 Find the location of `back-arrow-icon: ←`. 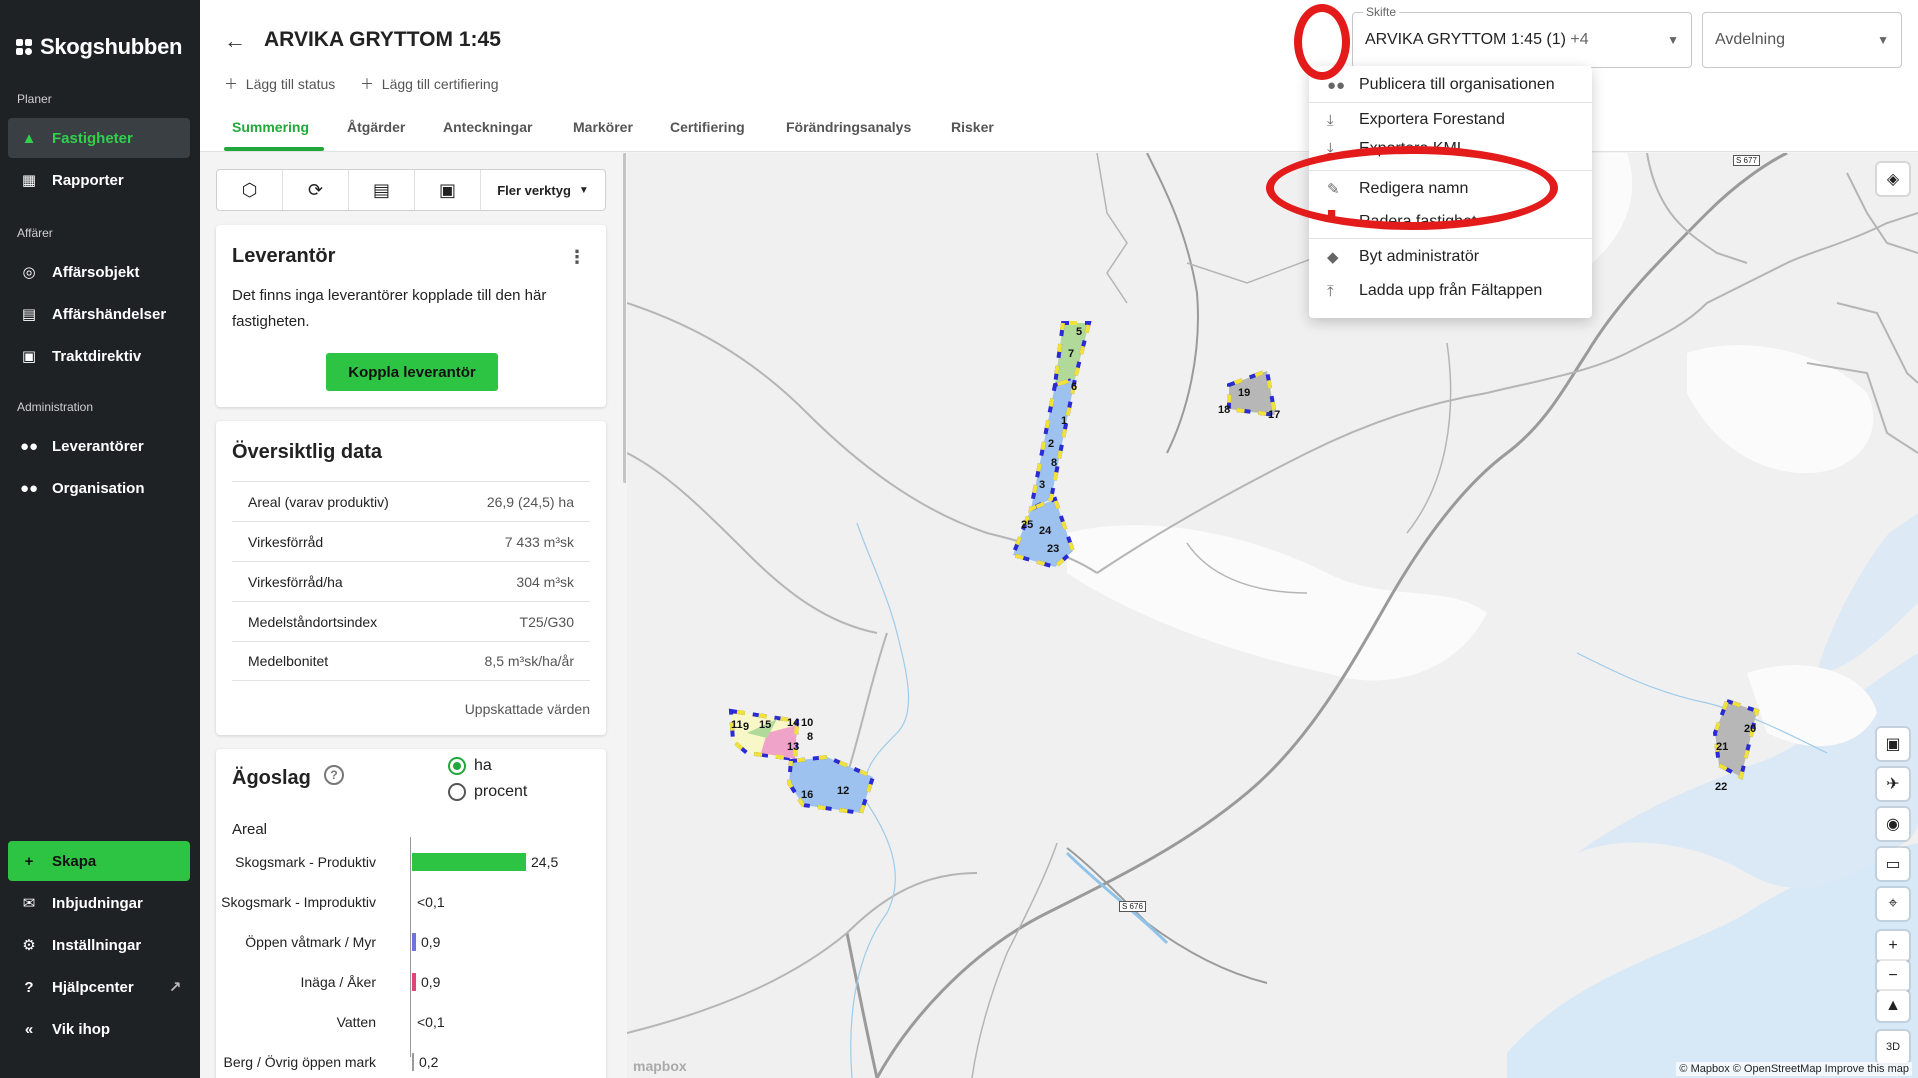

back-arrow-icon: ← is located at coordinates (235, 41).